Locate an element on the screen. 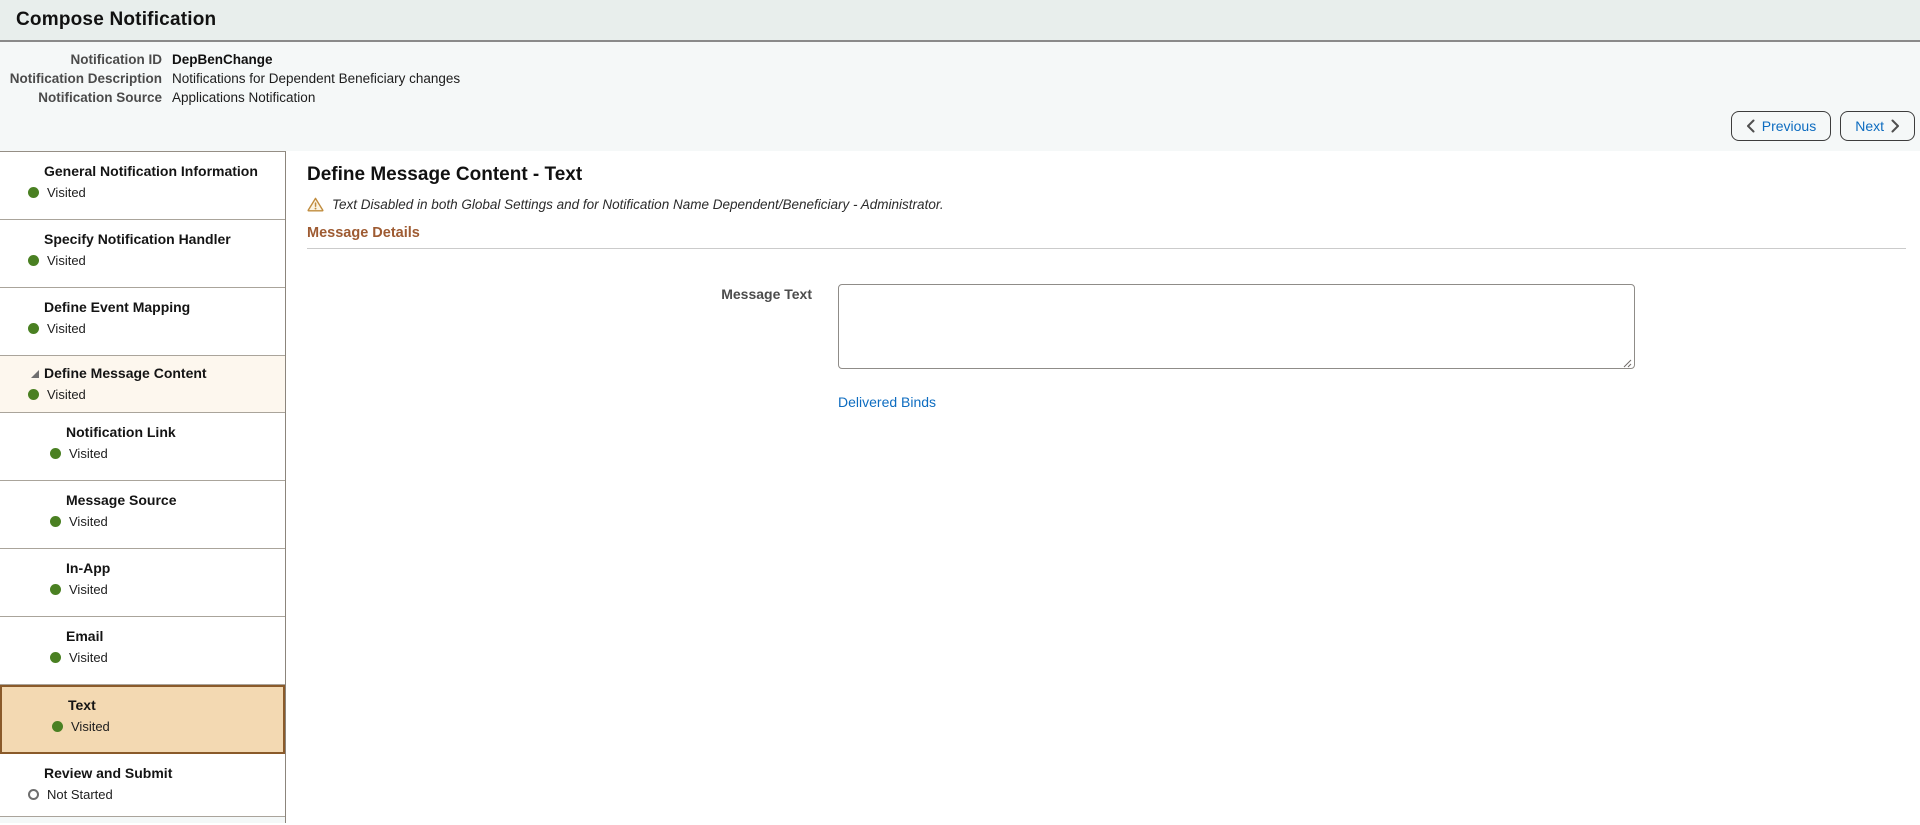 The image size is (1920, 825). sidebar-item-define-event-mapping: Define Event Mapping Visited is located at coordinates (142, 322).